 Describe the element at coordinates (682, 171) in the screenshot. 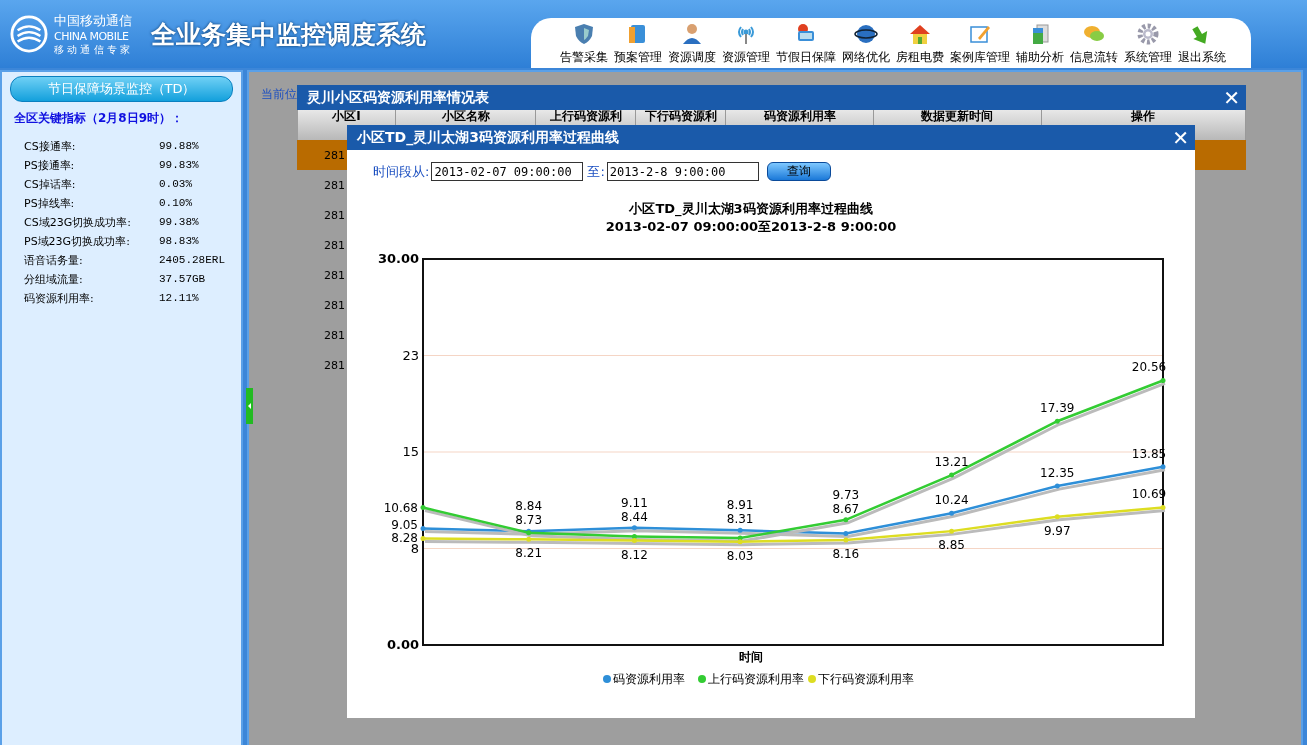

I see `end-time-field: 2013-2-8 9:00:00` at that location.